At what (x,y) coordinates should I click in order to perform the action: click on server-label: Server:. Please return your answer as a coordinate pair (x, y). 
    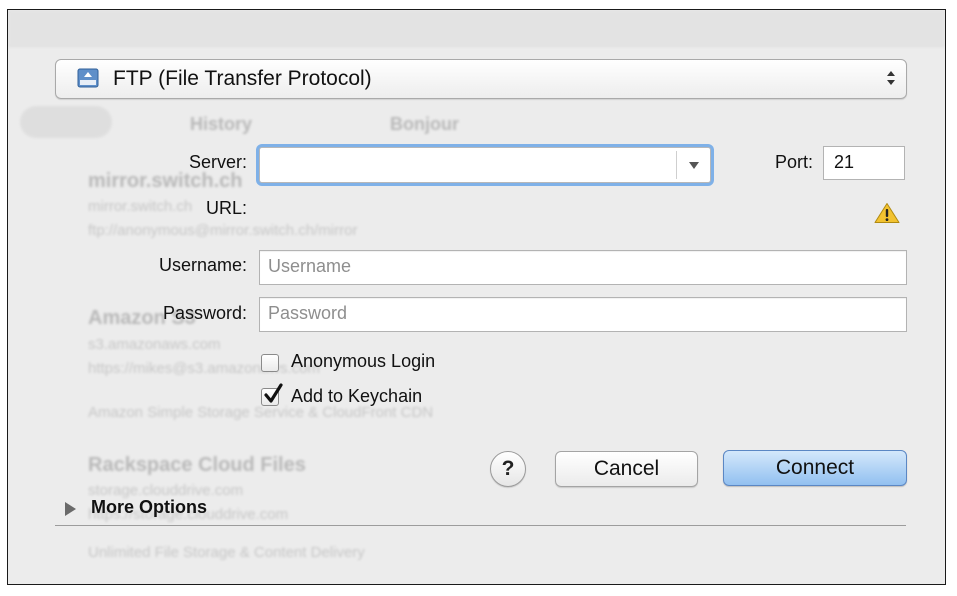
    Looking at the image, I should click on (217, 162).